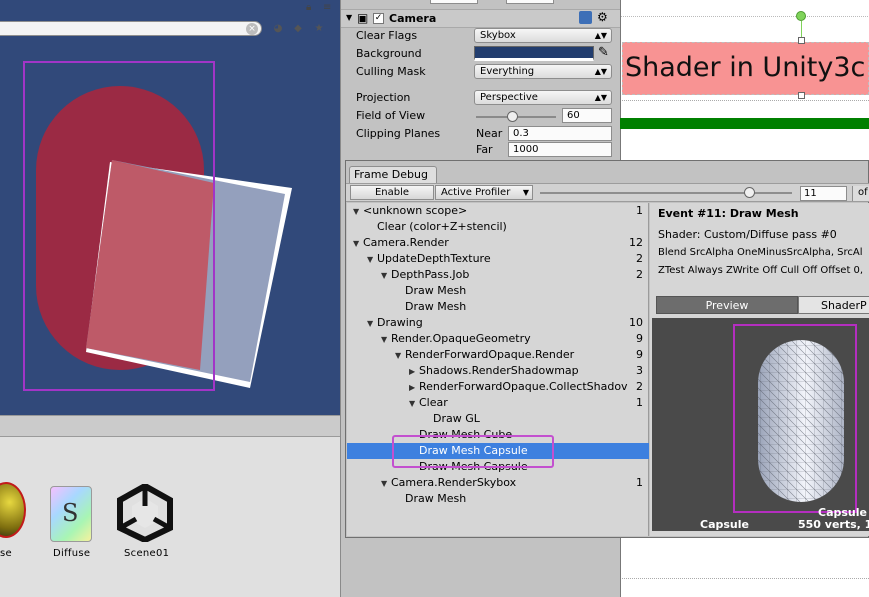  Describe the element at coordinates (406, 242) in the screenshot. I see `event-label: Camera.Render` at that location.